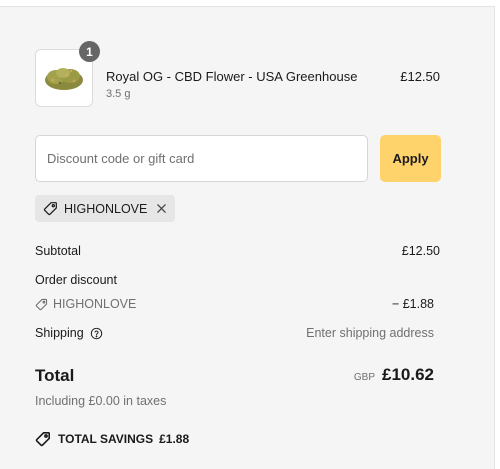 Image resolution: width=500 pixels, height=469 pixels. Describe the element at coordinates (410, 158) in the screenshot. I see `apply-discount-button: Apply` at that location.